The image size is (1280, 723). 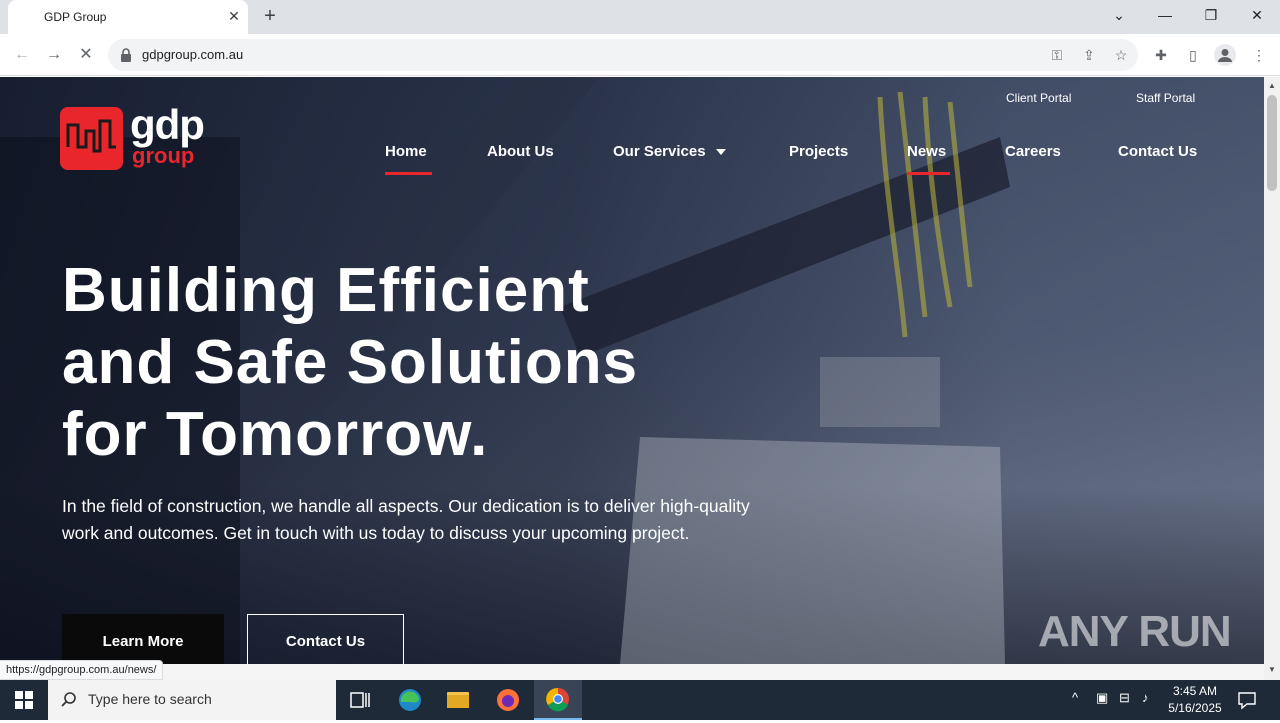 I want to click on nav-about-us: About Us, so click(x=520, y=151).